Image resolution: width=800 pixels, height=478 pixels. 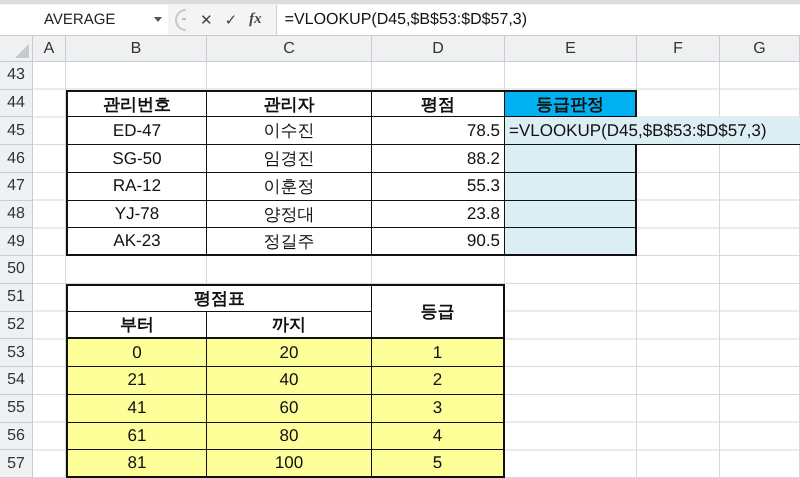 I want to click on header-cell: 관리자, so click(x=289, y=104).